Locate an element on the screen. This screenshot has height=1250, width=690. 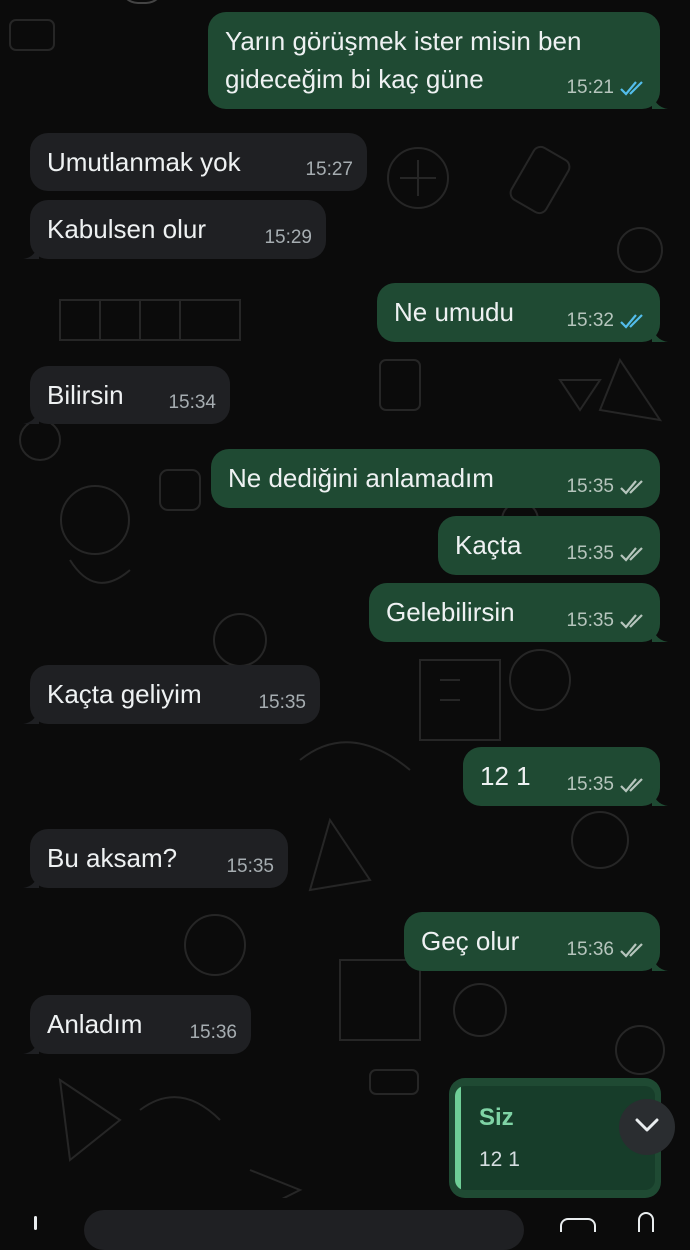
message-bubble-outgoing: 12 1 15:35 is located at coordinates (565, 776).